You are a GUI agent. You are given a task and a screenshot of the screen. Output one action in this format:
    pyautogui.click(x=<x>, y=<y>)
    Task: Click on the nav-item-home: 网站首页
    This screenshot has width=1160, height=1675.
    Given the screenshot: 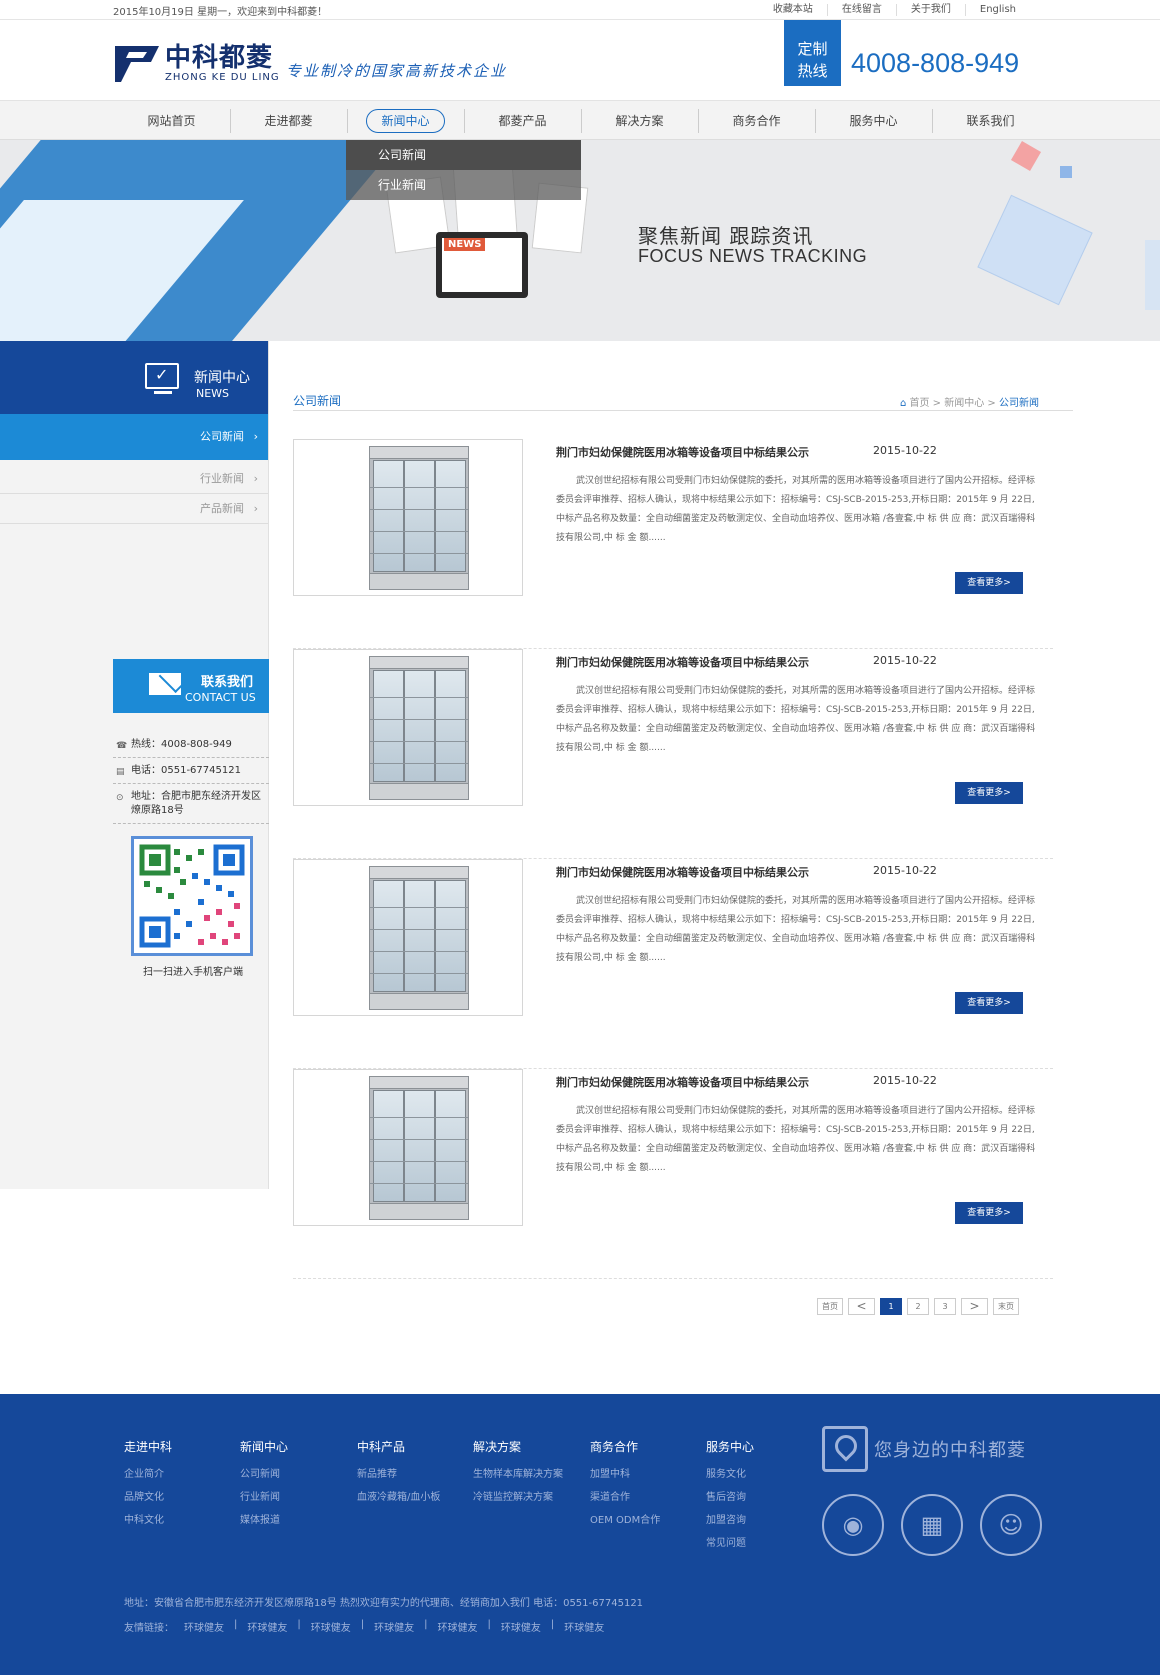 What is the action you would take?
    pyautogui.click(x=171, y=121)
    